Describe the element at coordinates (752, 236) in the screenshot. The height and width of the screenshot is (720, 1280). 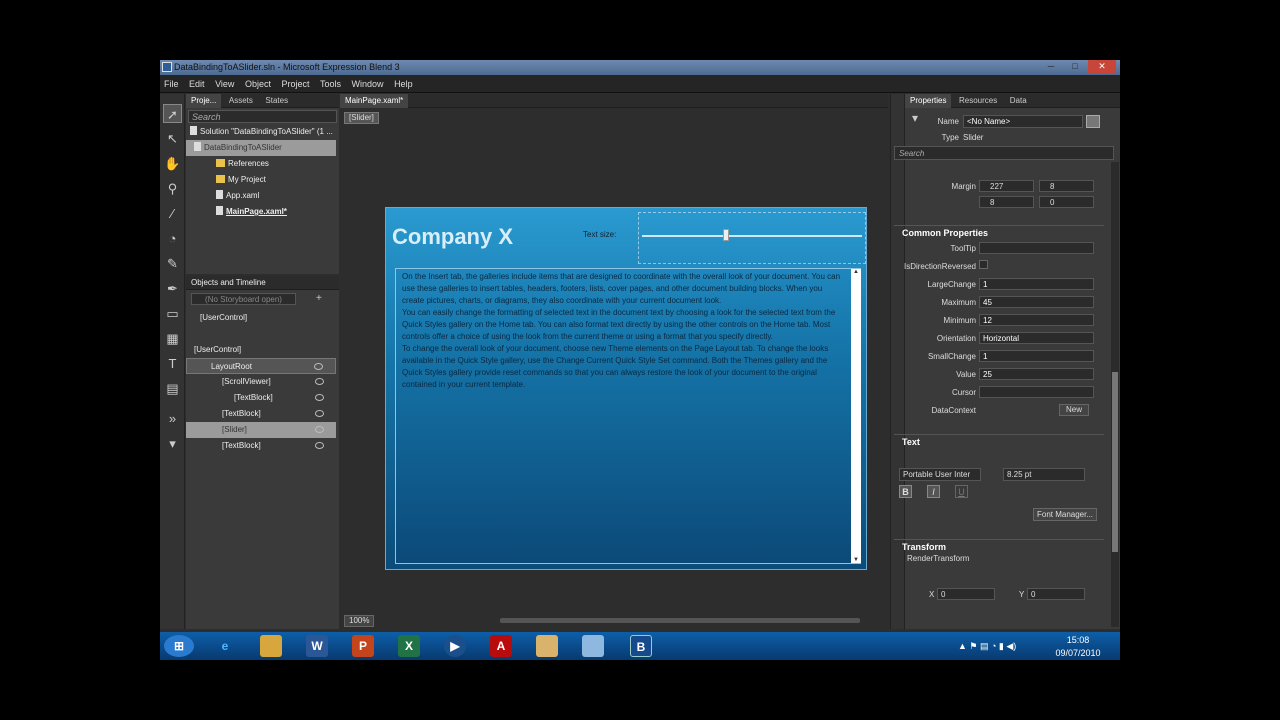
I see `text-size-slider` at that location.